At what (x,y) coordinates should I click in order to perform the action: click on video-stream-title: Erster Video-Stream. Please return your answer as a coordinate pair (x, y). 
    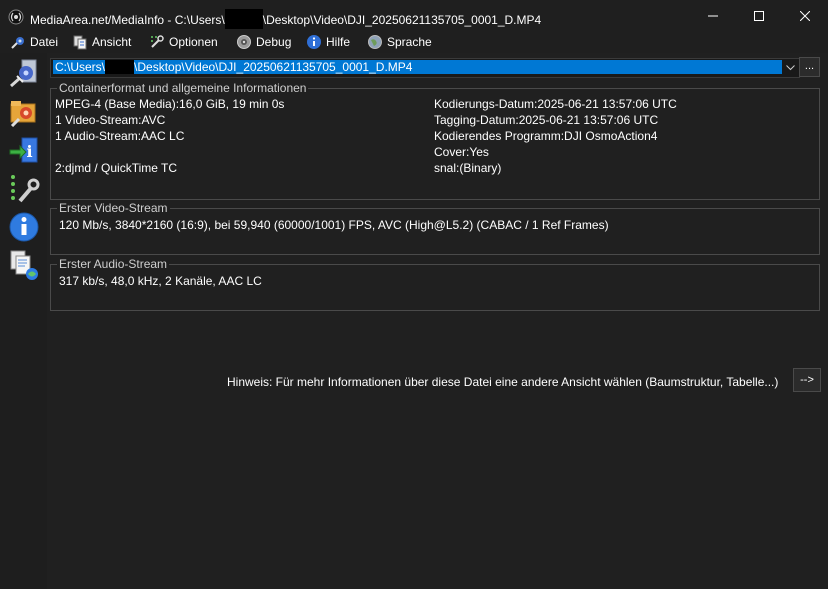
    Looking at the image, I should click on (113, 208).